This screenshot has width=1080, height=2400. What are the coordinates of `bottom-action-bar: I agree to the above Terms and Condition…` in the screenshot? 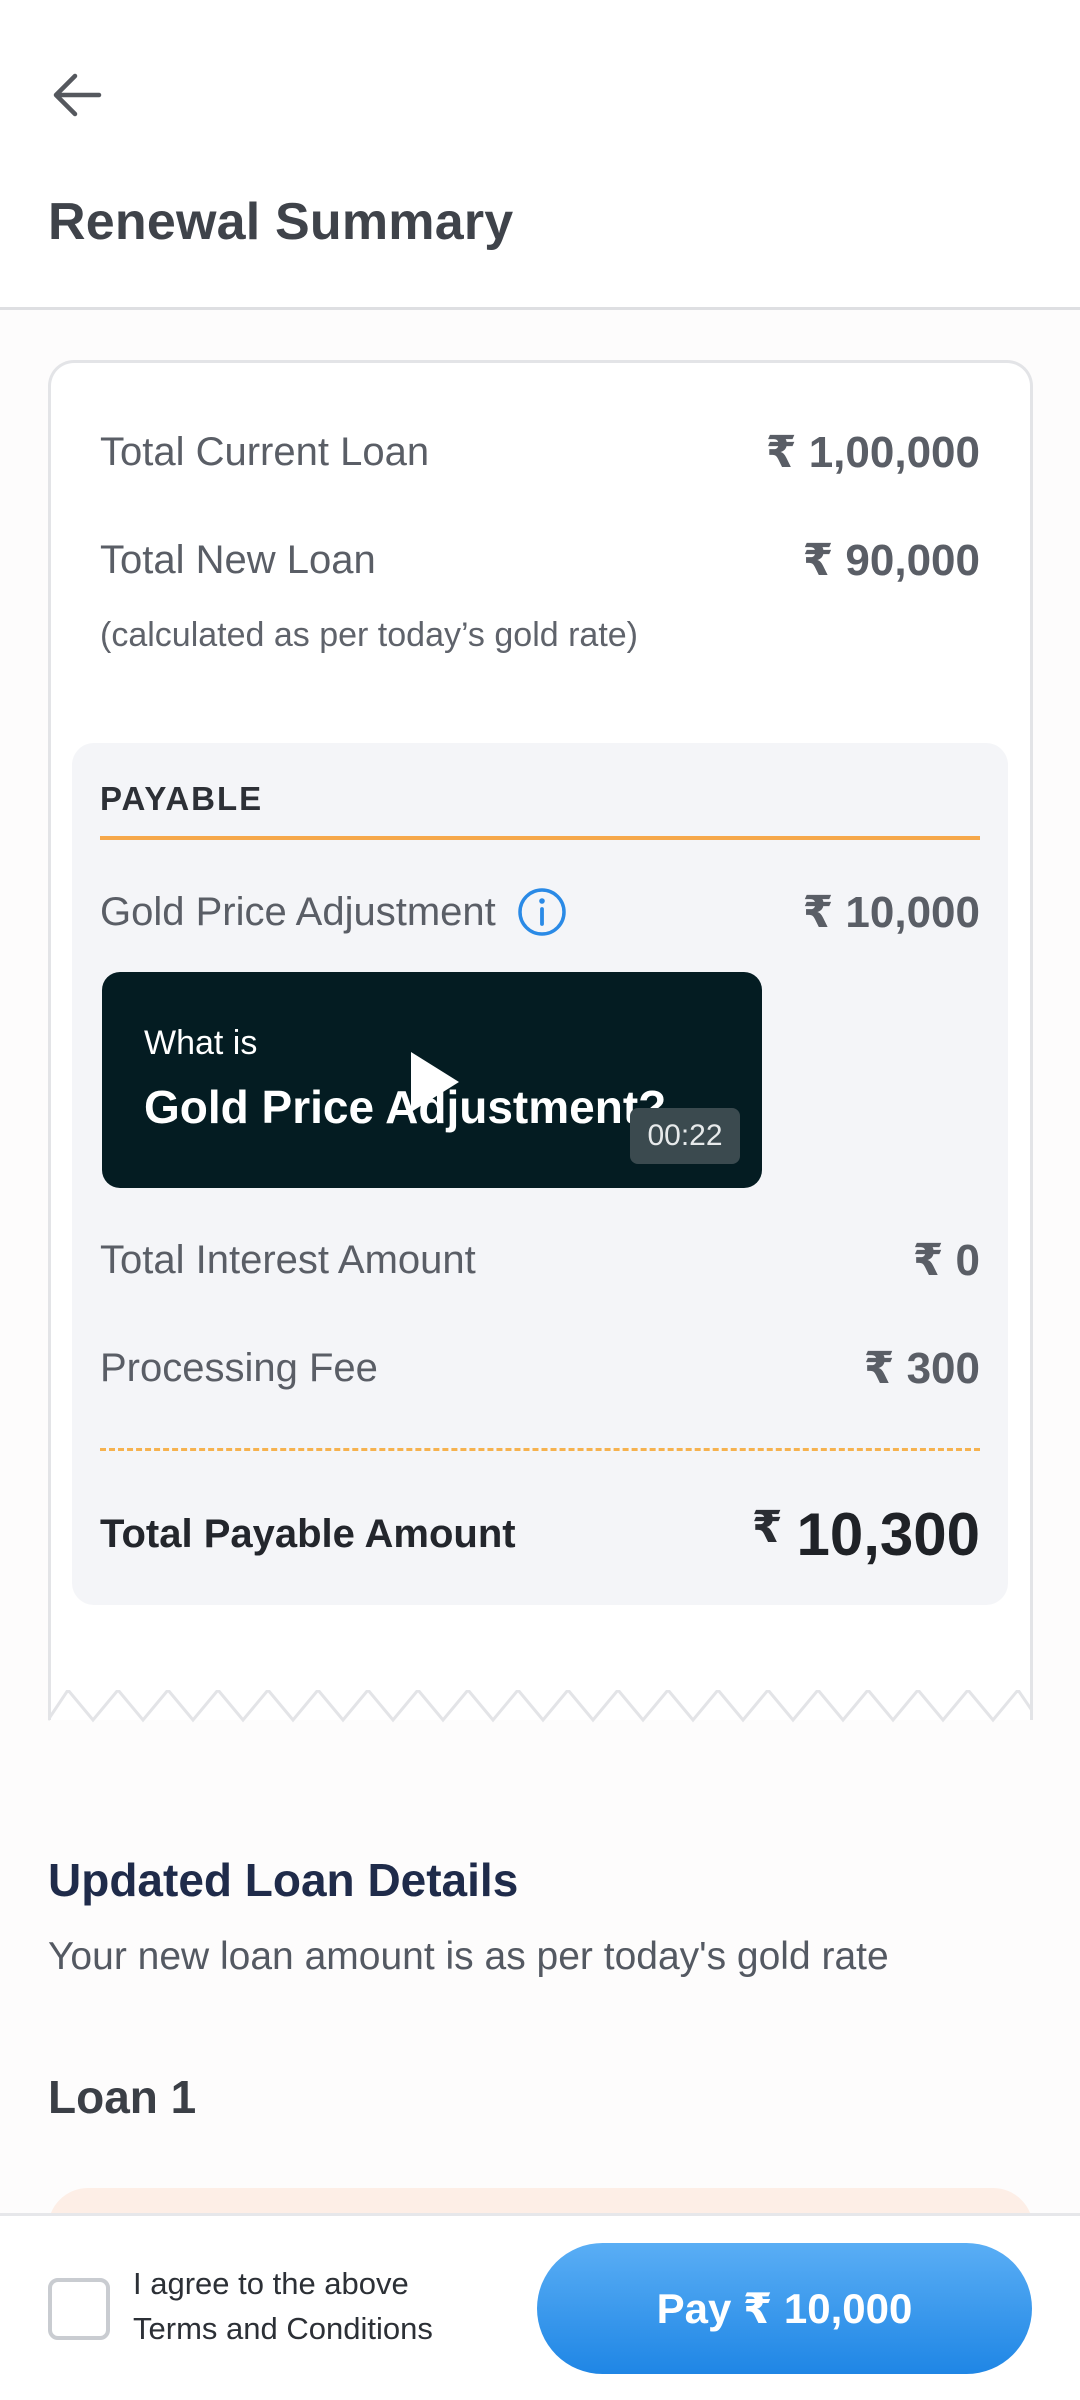 It's located at (540, 2306).